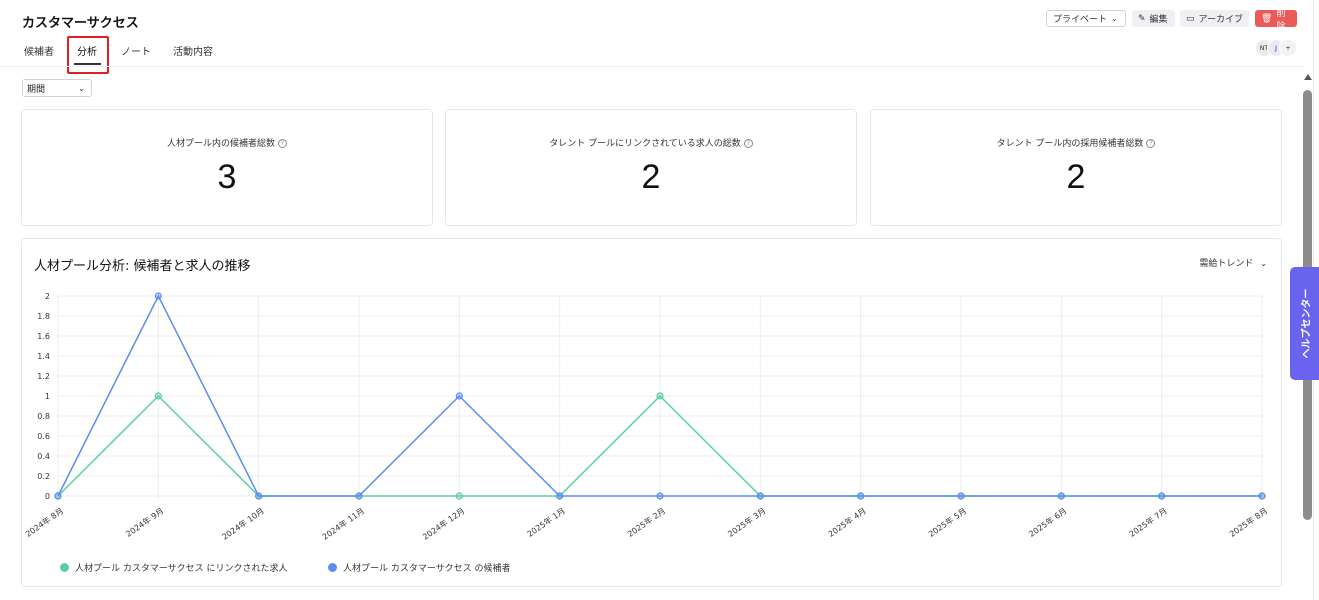 Image resolution: width=1319 pixels, height=600 pixels. Describe the element at coordinates (652, 66) in the screenshot. I see `header-divider` at that location.